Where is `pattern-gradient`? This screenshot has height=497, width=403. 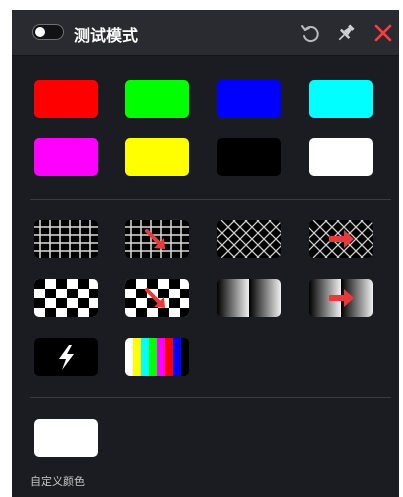 pattern-gradient is located at coordinates (249, 298).